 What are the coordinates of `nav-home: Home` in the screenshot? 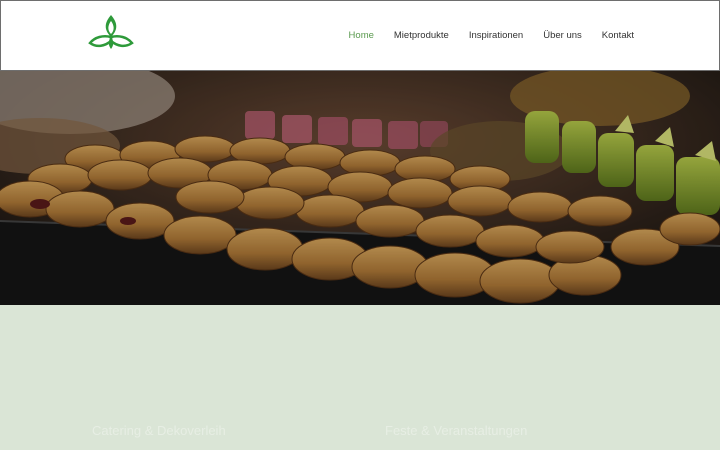 It's located at (361, 36).